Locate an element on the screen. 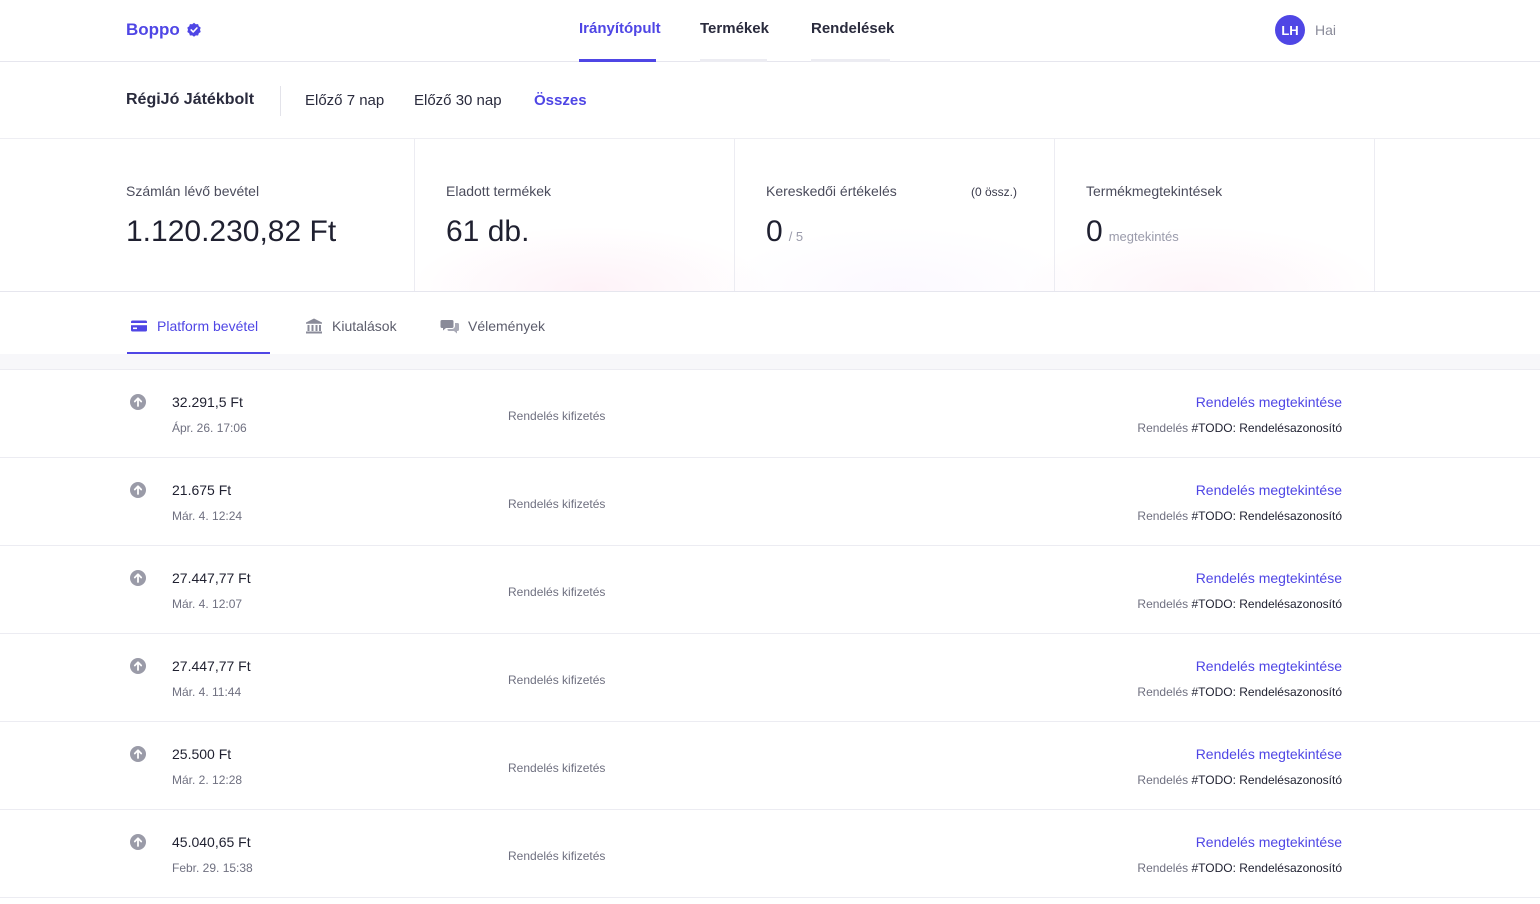  transaction-date: Már. 4. 12:07 is located at coordinates (207, 604).